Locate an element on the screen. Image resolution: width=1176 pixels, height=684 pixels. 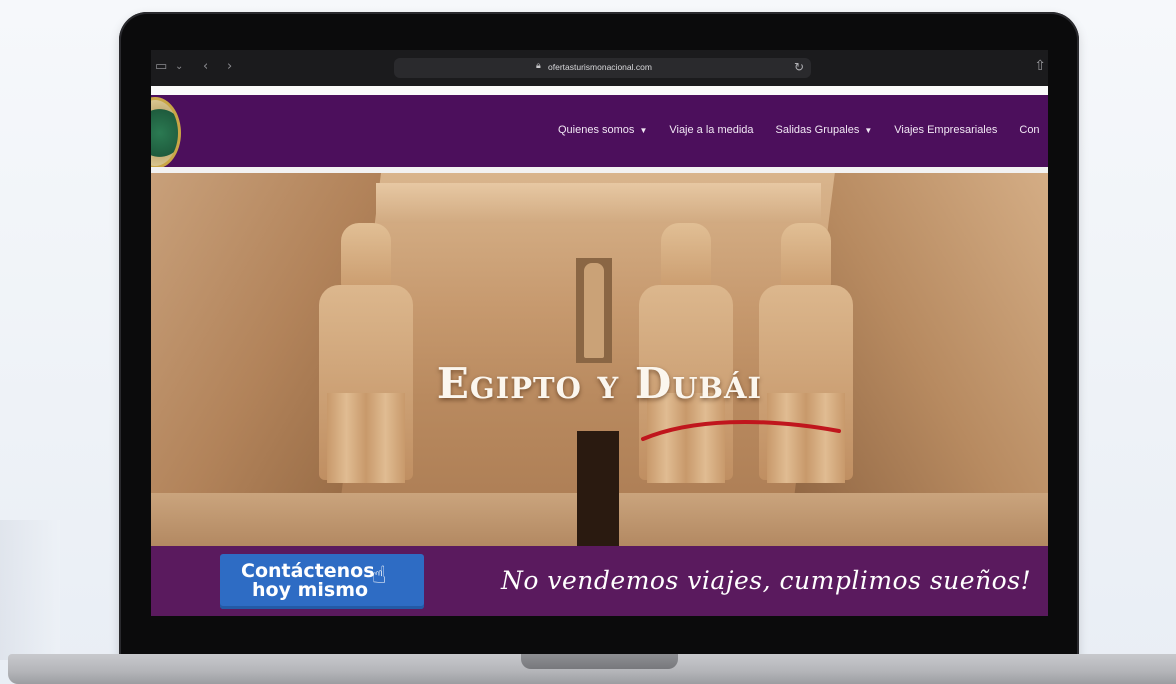
nav-item-contacto: Con is located at coordinates (1029, 130).